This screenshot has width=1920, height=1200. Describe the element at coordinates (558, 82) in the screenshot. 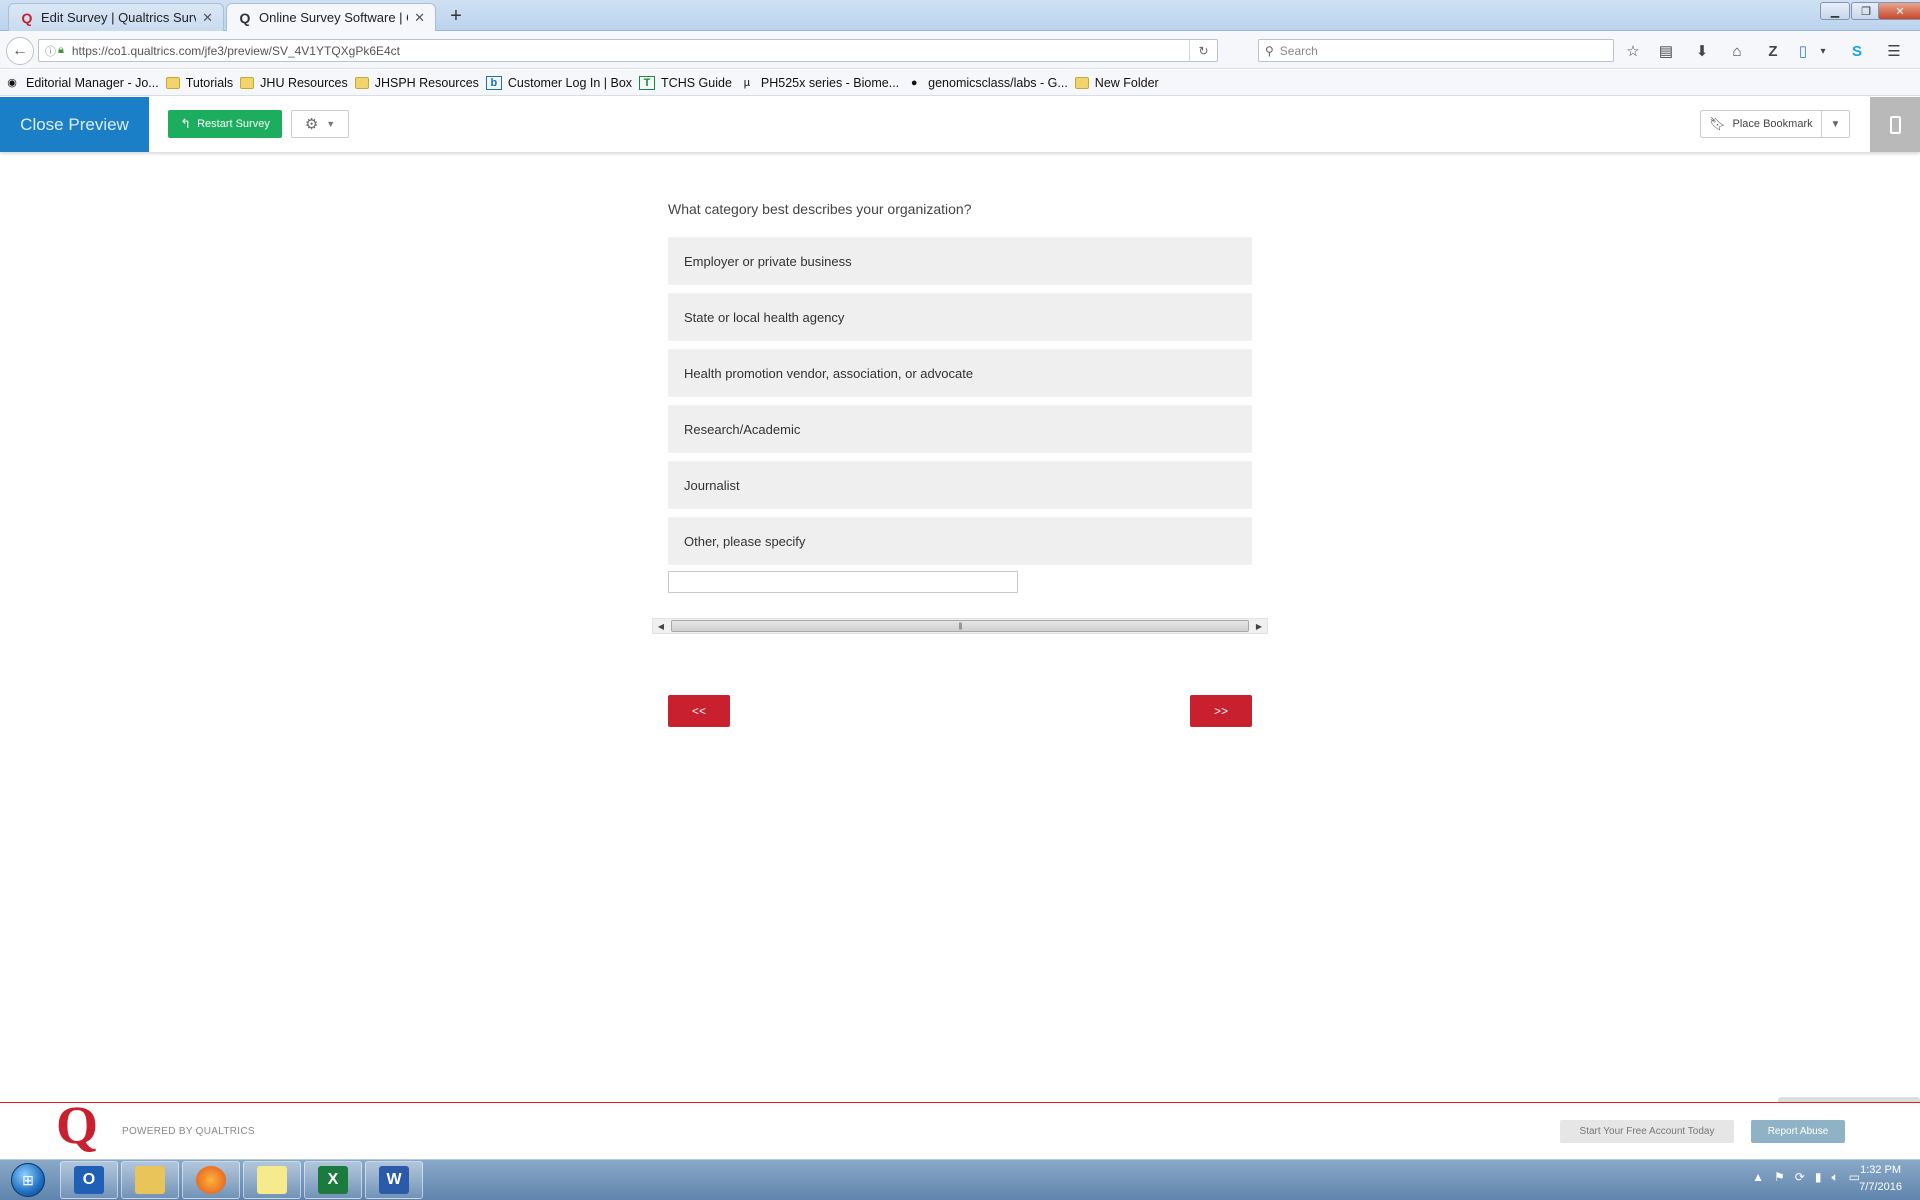

I see `bookmark-box-login: b Customer Log In | Box` at that location.